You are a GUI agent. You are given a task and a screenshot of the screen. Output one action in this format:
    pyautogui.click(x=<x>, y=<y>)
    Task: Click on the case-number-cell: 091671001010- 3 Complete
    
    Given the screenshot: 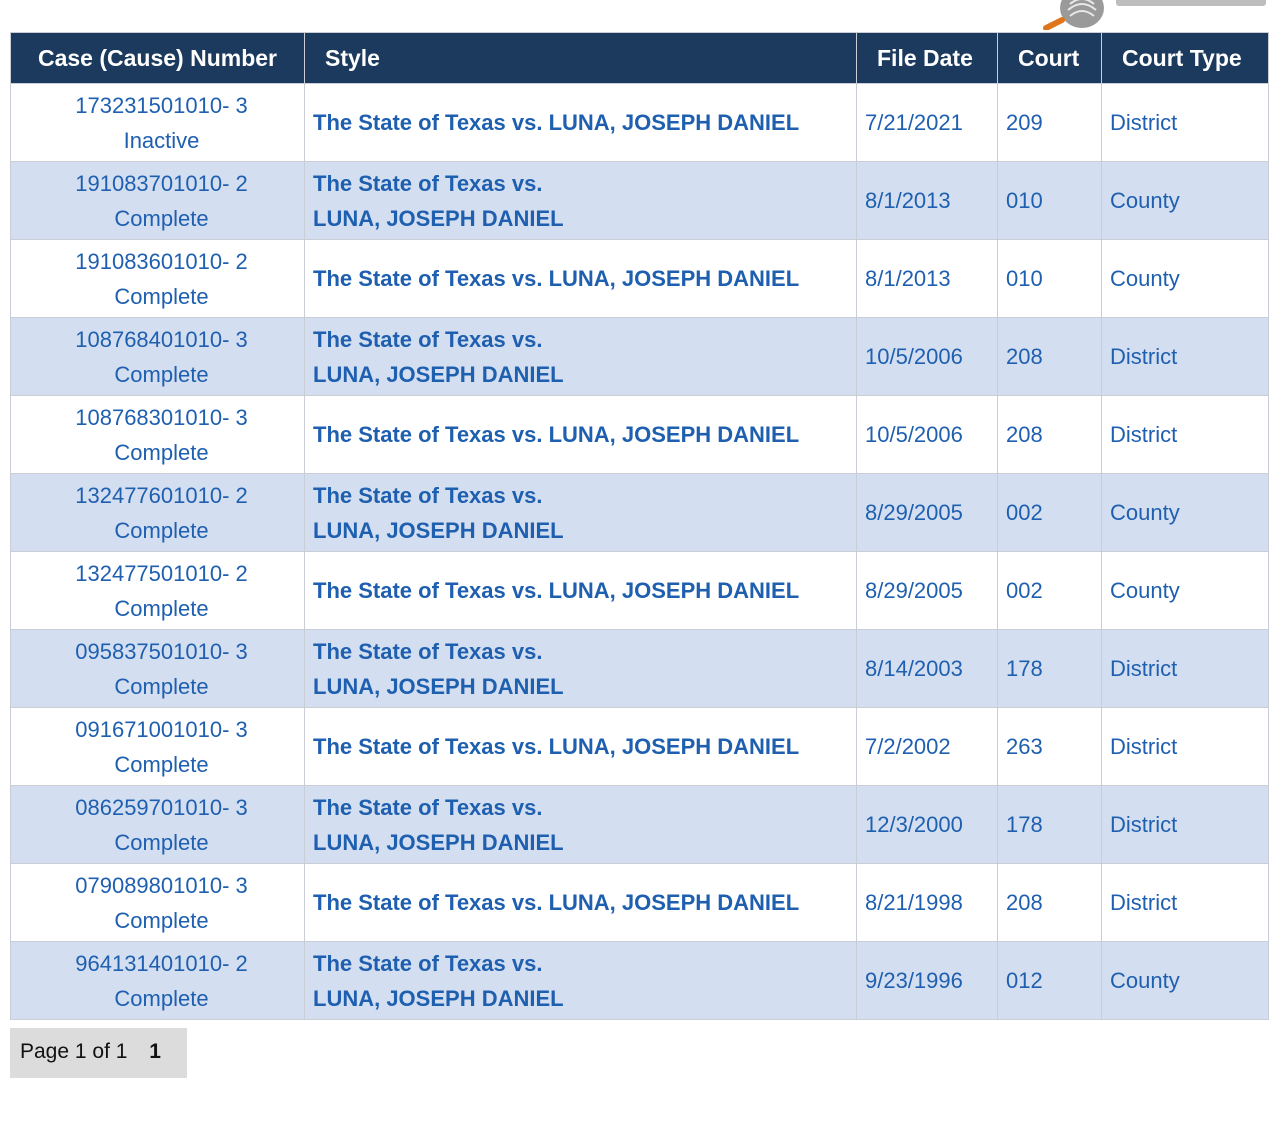 What is the action you would take?
    pyautogui.click(x=157, y=746)
    